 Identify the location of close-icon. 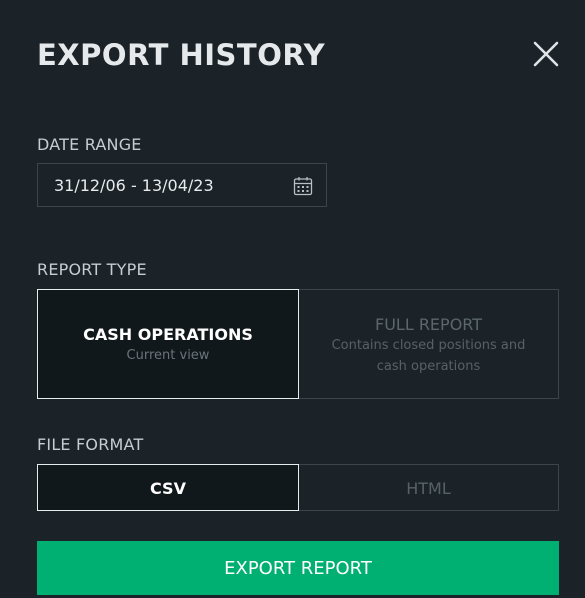
(546, 54).